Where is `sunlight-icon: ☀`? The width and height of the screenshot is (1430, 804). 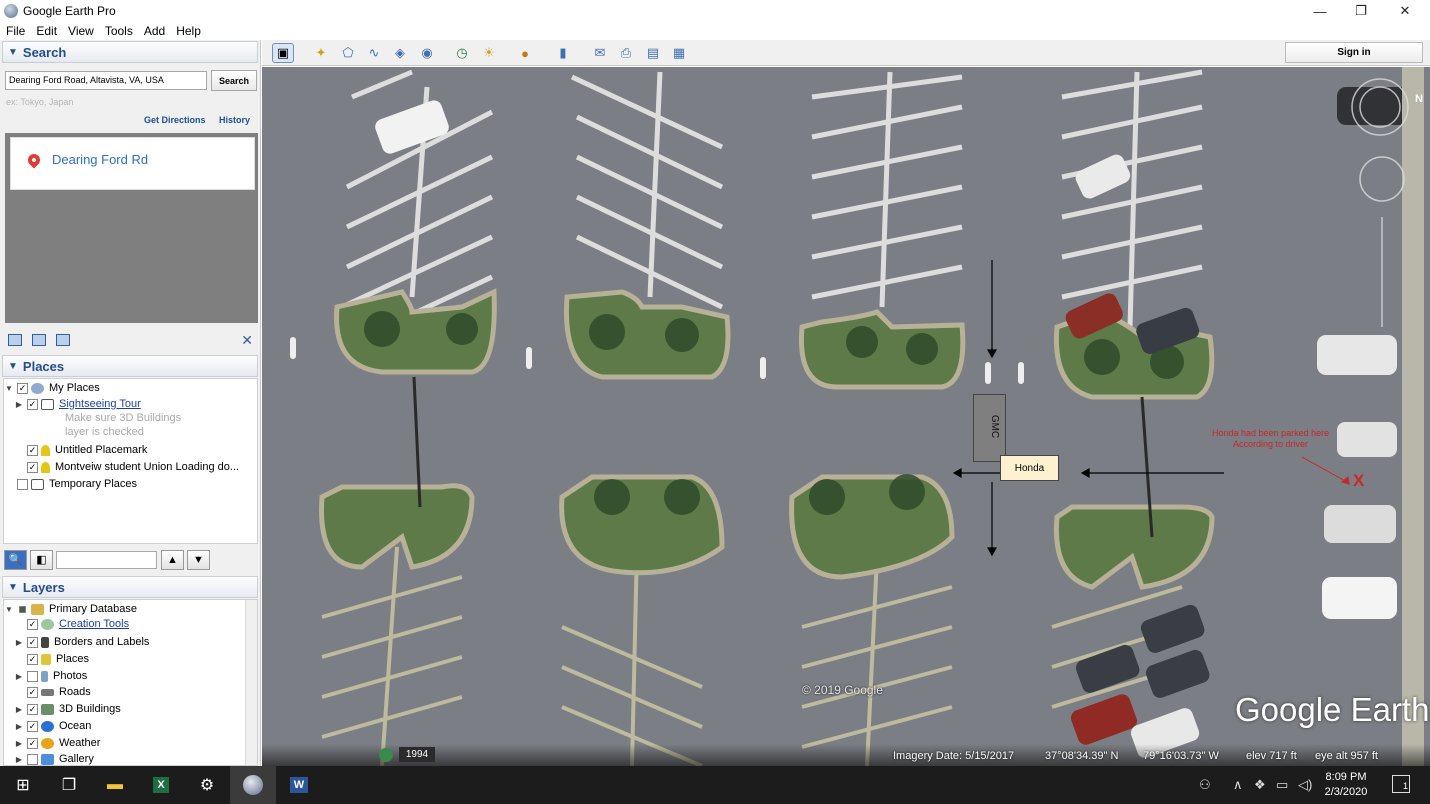 sunlight-icon: ☀ is located at coordinates (489, 53).